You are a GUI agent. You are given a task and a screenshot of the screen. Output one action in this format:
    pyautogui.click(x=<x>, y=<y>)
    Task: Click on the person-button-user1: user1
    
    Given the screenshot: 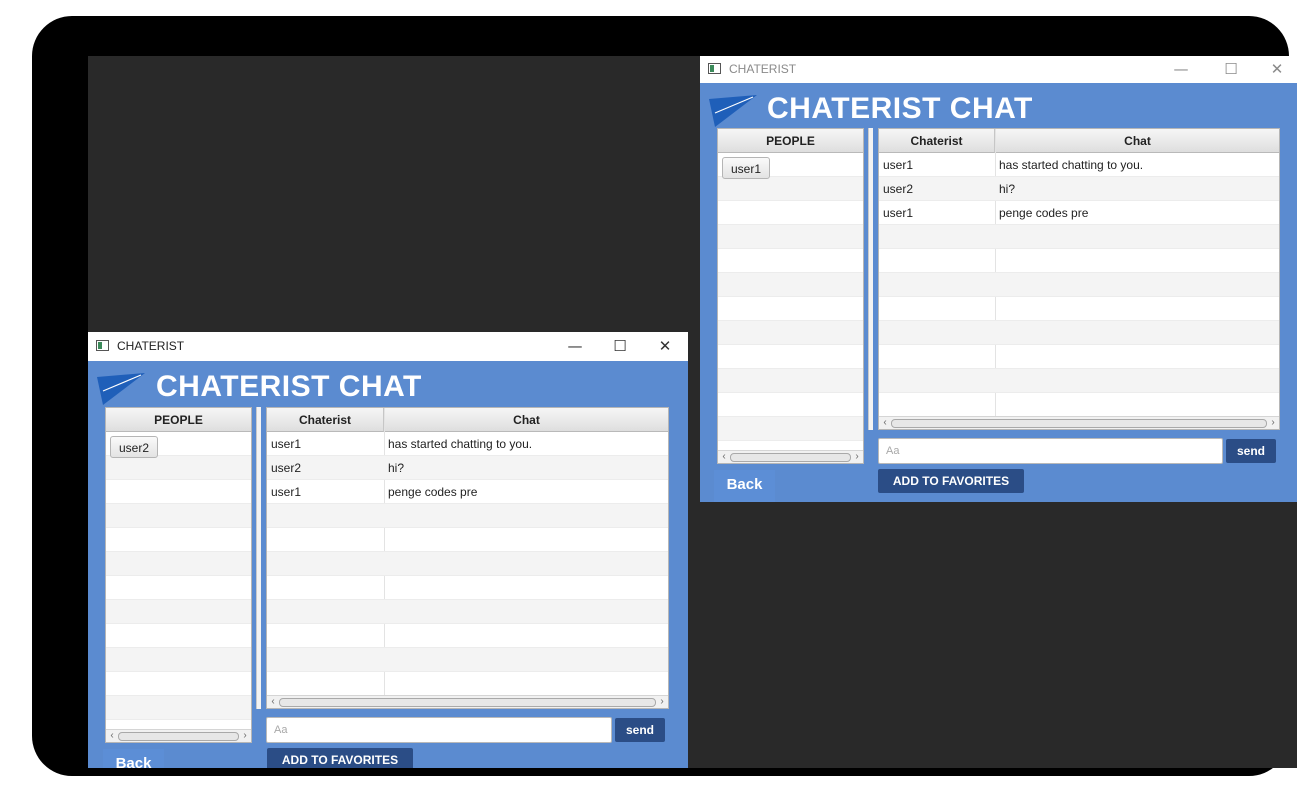 What is the action you would take?
    pyautogui.click(x=746, y=168)
    